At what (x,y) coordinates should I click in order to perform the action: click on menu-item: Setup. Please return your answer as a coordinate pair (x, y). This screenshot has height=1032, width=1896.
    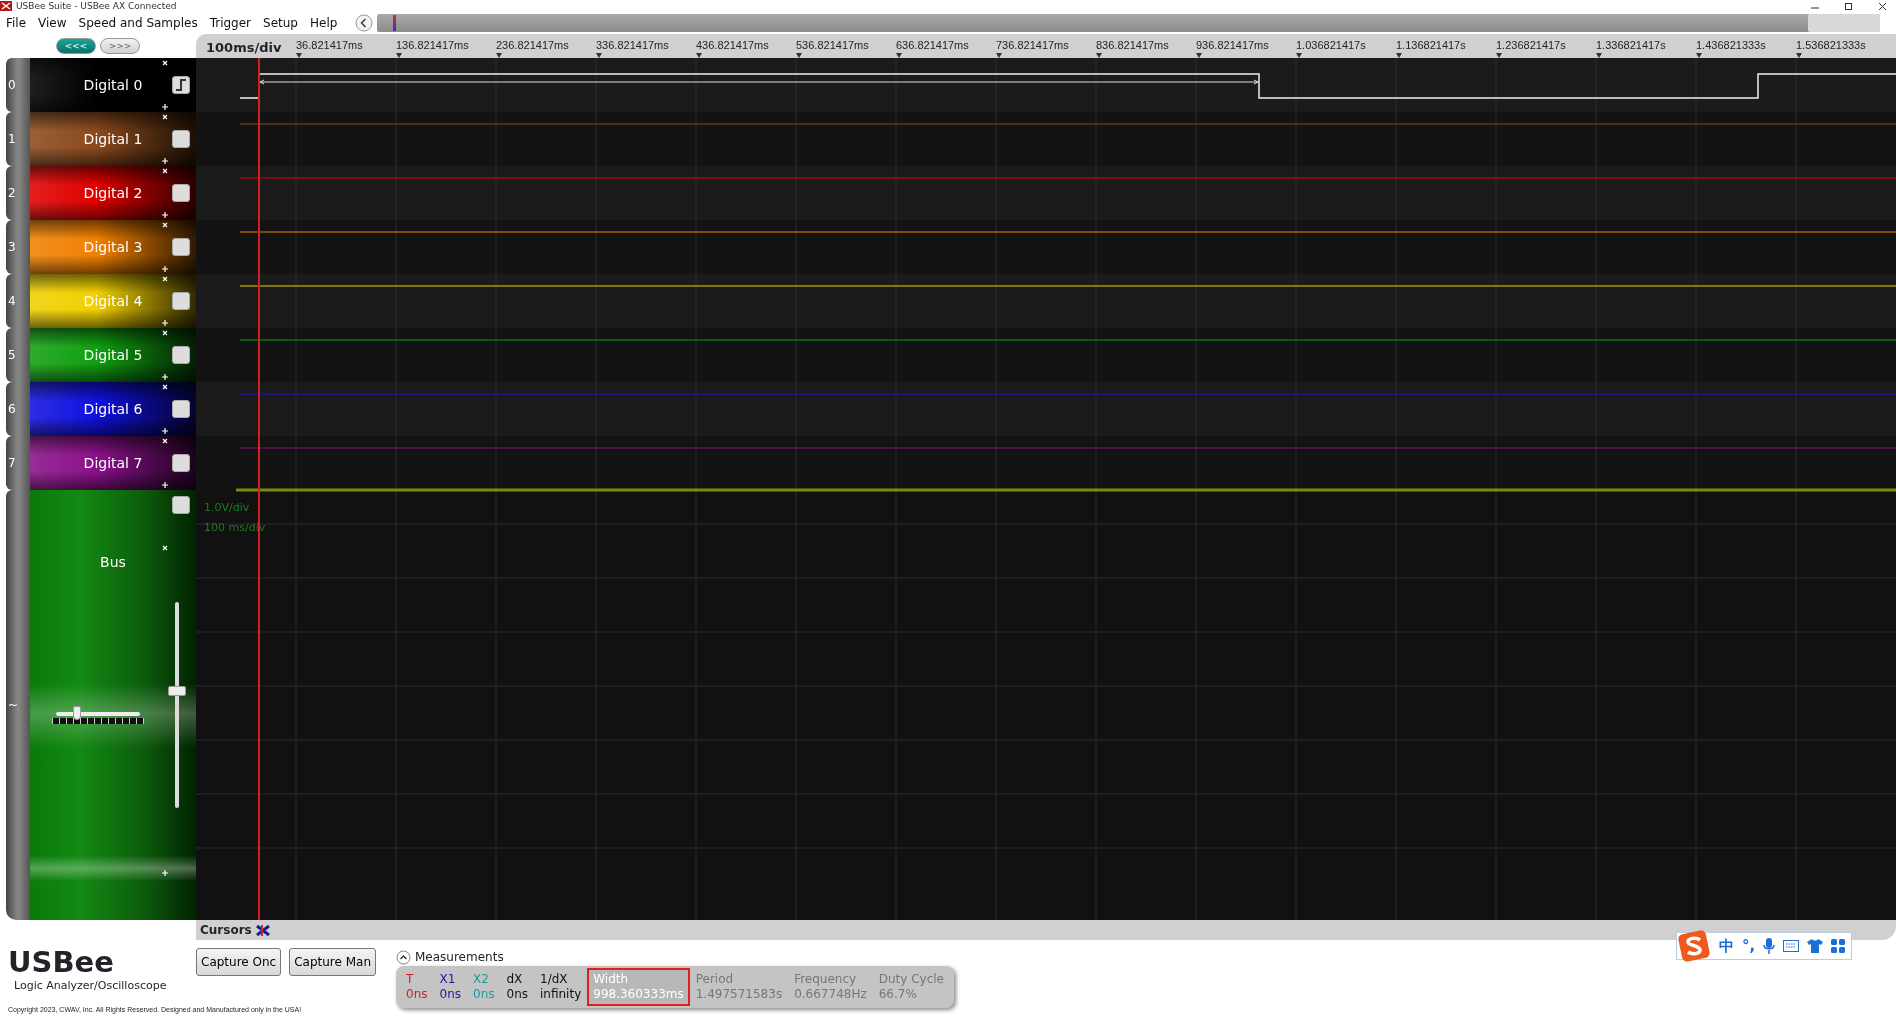
    Looking at the image, I should click on (280, 23).